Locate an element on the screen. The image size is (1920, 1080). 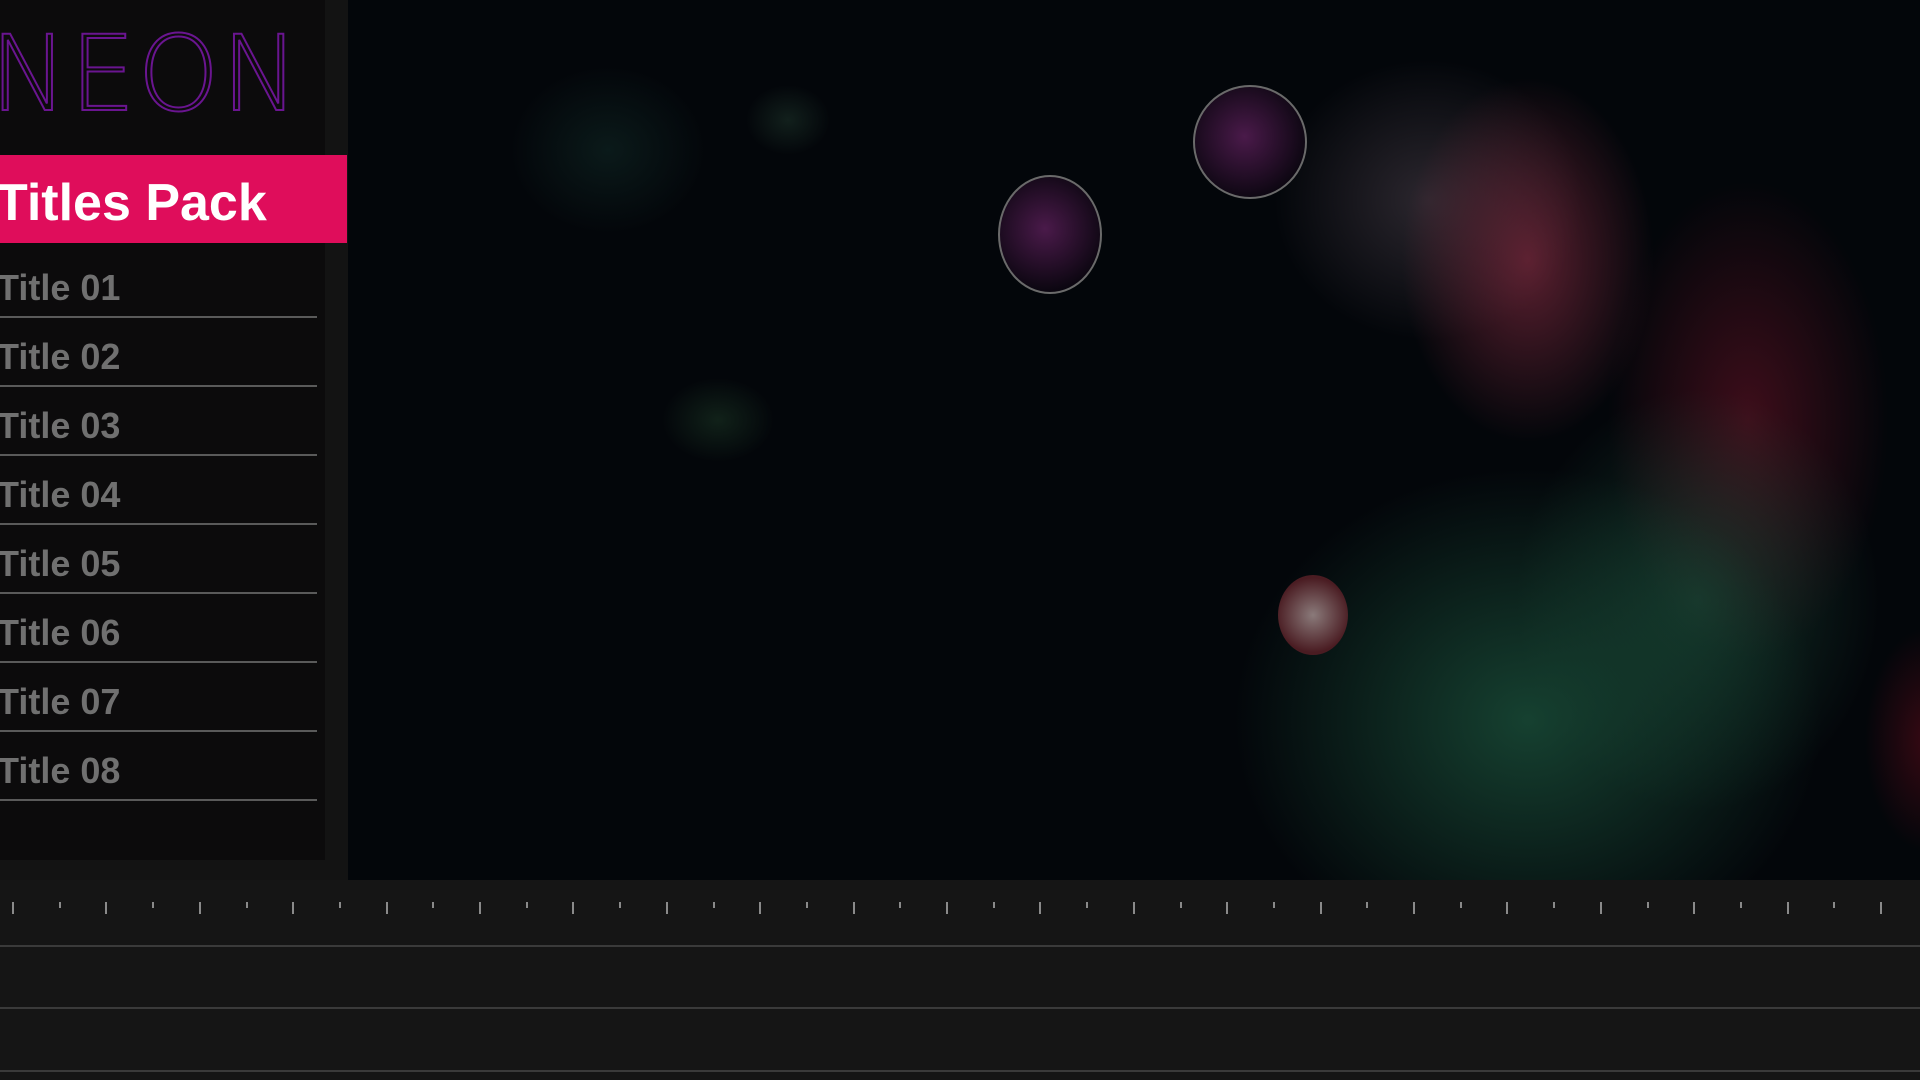
title-item-07: Title 07 is located at coordinates (158, 697).